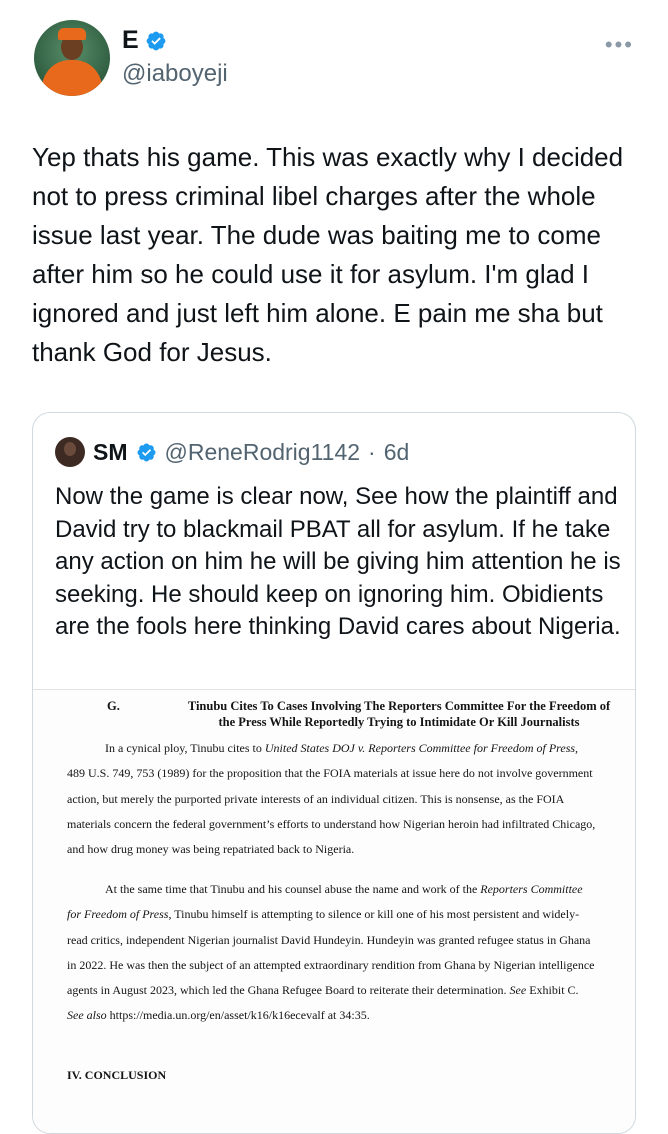 This screenshot has height=1134, width=668. Describe the element at coordinates (117, 1075) in the screenshot. I see `document-cut-heading: IV. CONCLUSION` at that location.